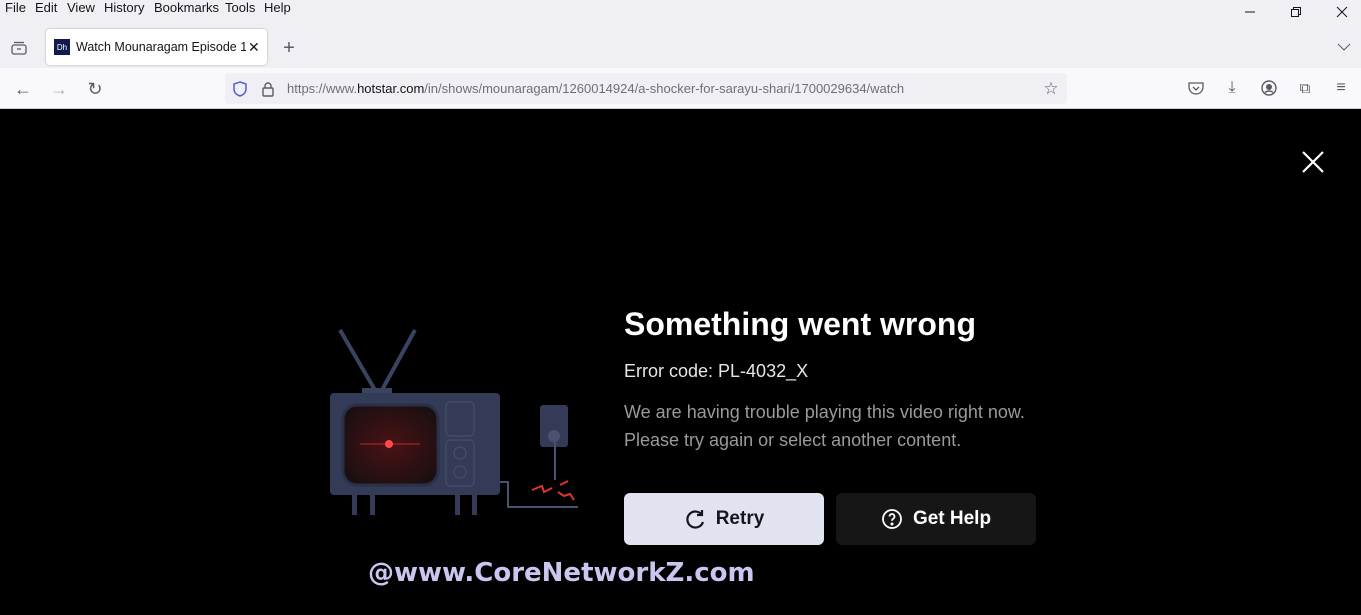 The height and width of the screenshot is (615, 1361). Describe the element at coordinates (240, 89) in the screenshot. I see `shield-icon` at that location.